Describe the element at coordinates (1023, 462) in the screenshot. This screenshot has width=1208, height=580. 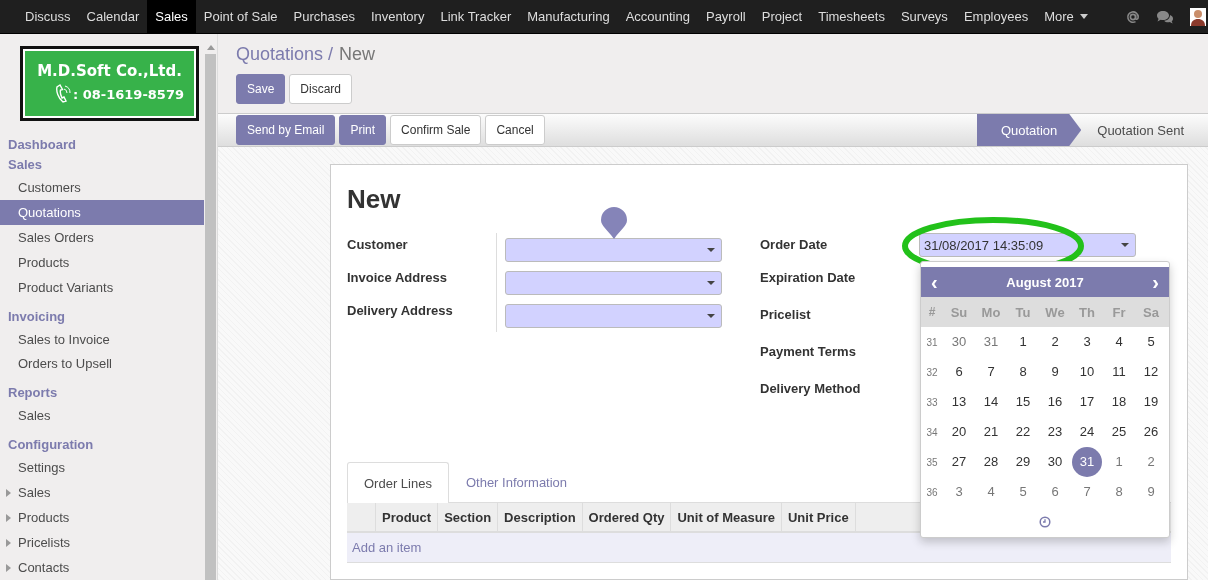
I see `calendar-day: 29` at that location.